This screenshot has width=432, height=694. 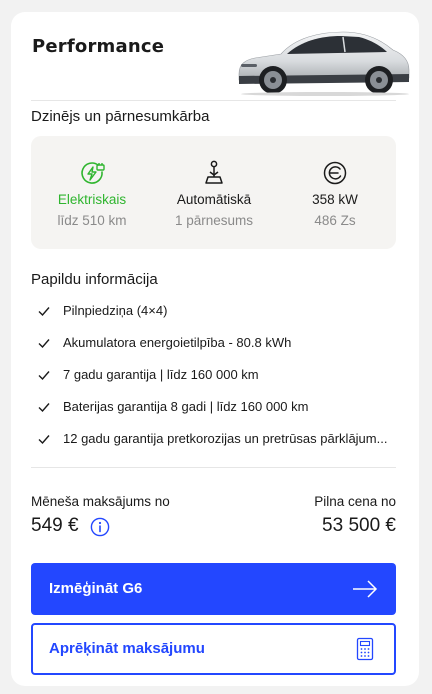 What do you see at coordinates (94, 279) in the screenshot?
I see `extra-section-title: Papildu informācija` at bounding box center [94, 279].